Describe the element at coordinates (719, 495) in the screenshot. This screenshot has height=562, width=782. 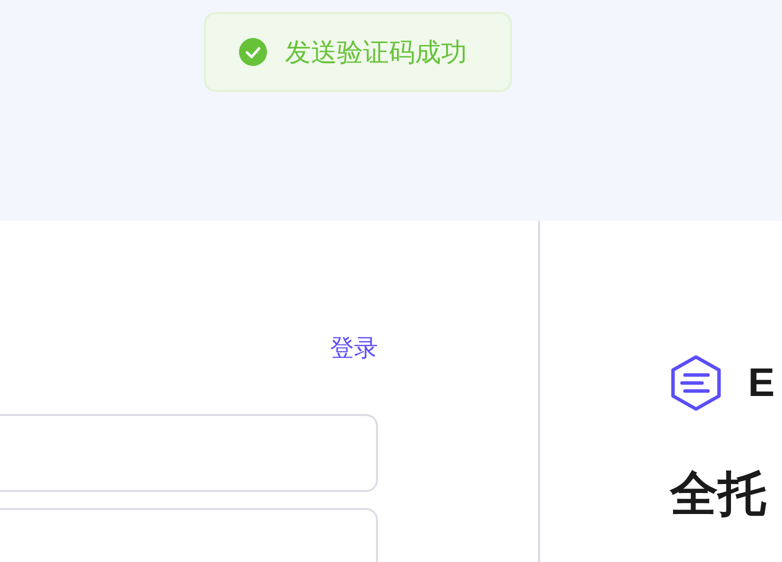
I see `page-heading: 全托` at that location.